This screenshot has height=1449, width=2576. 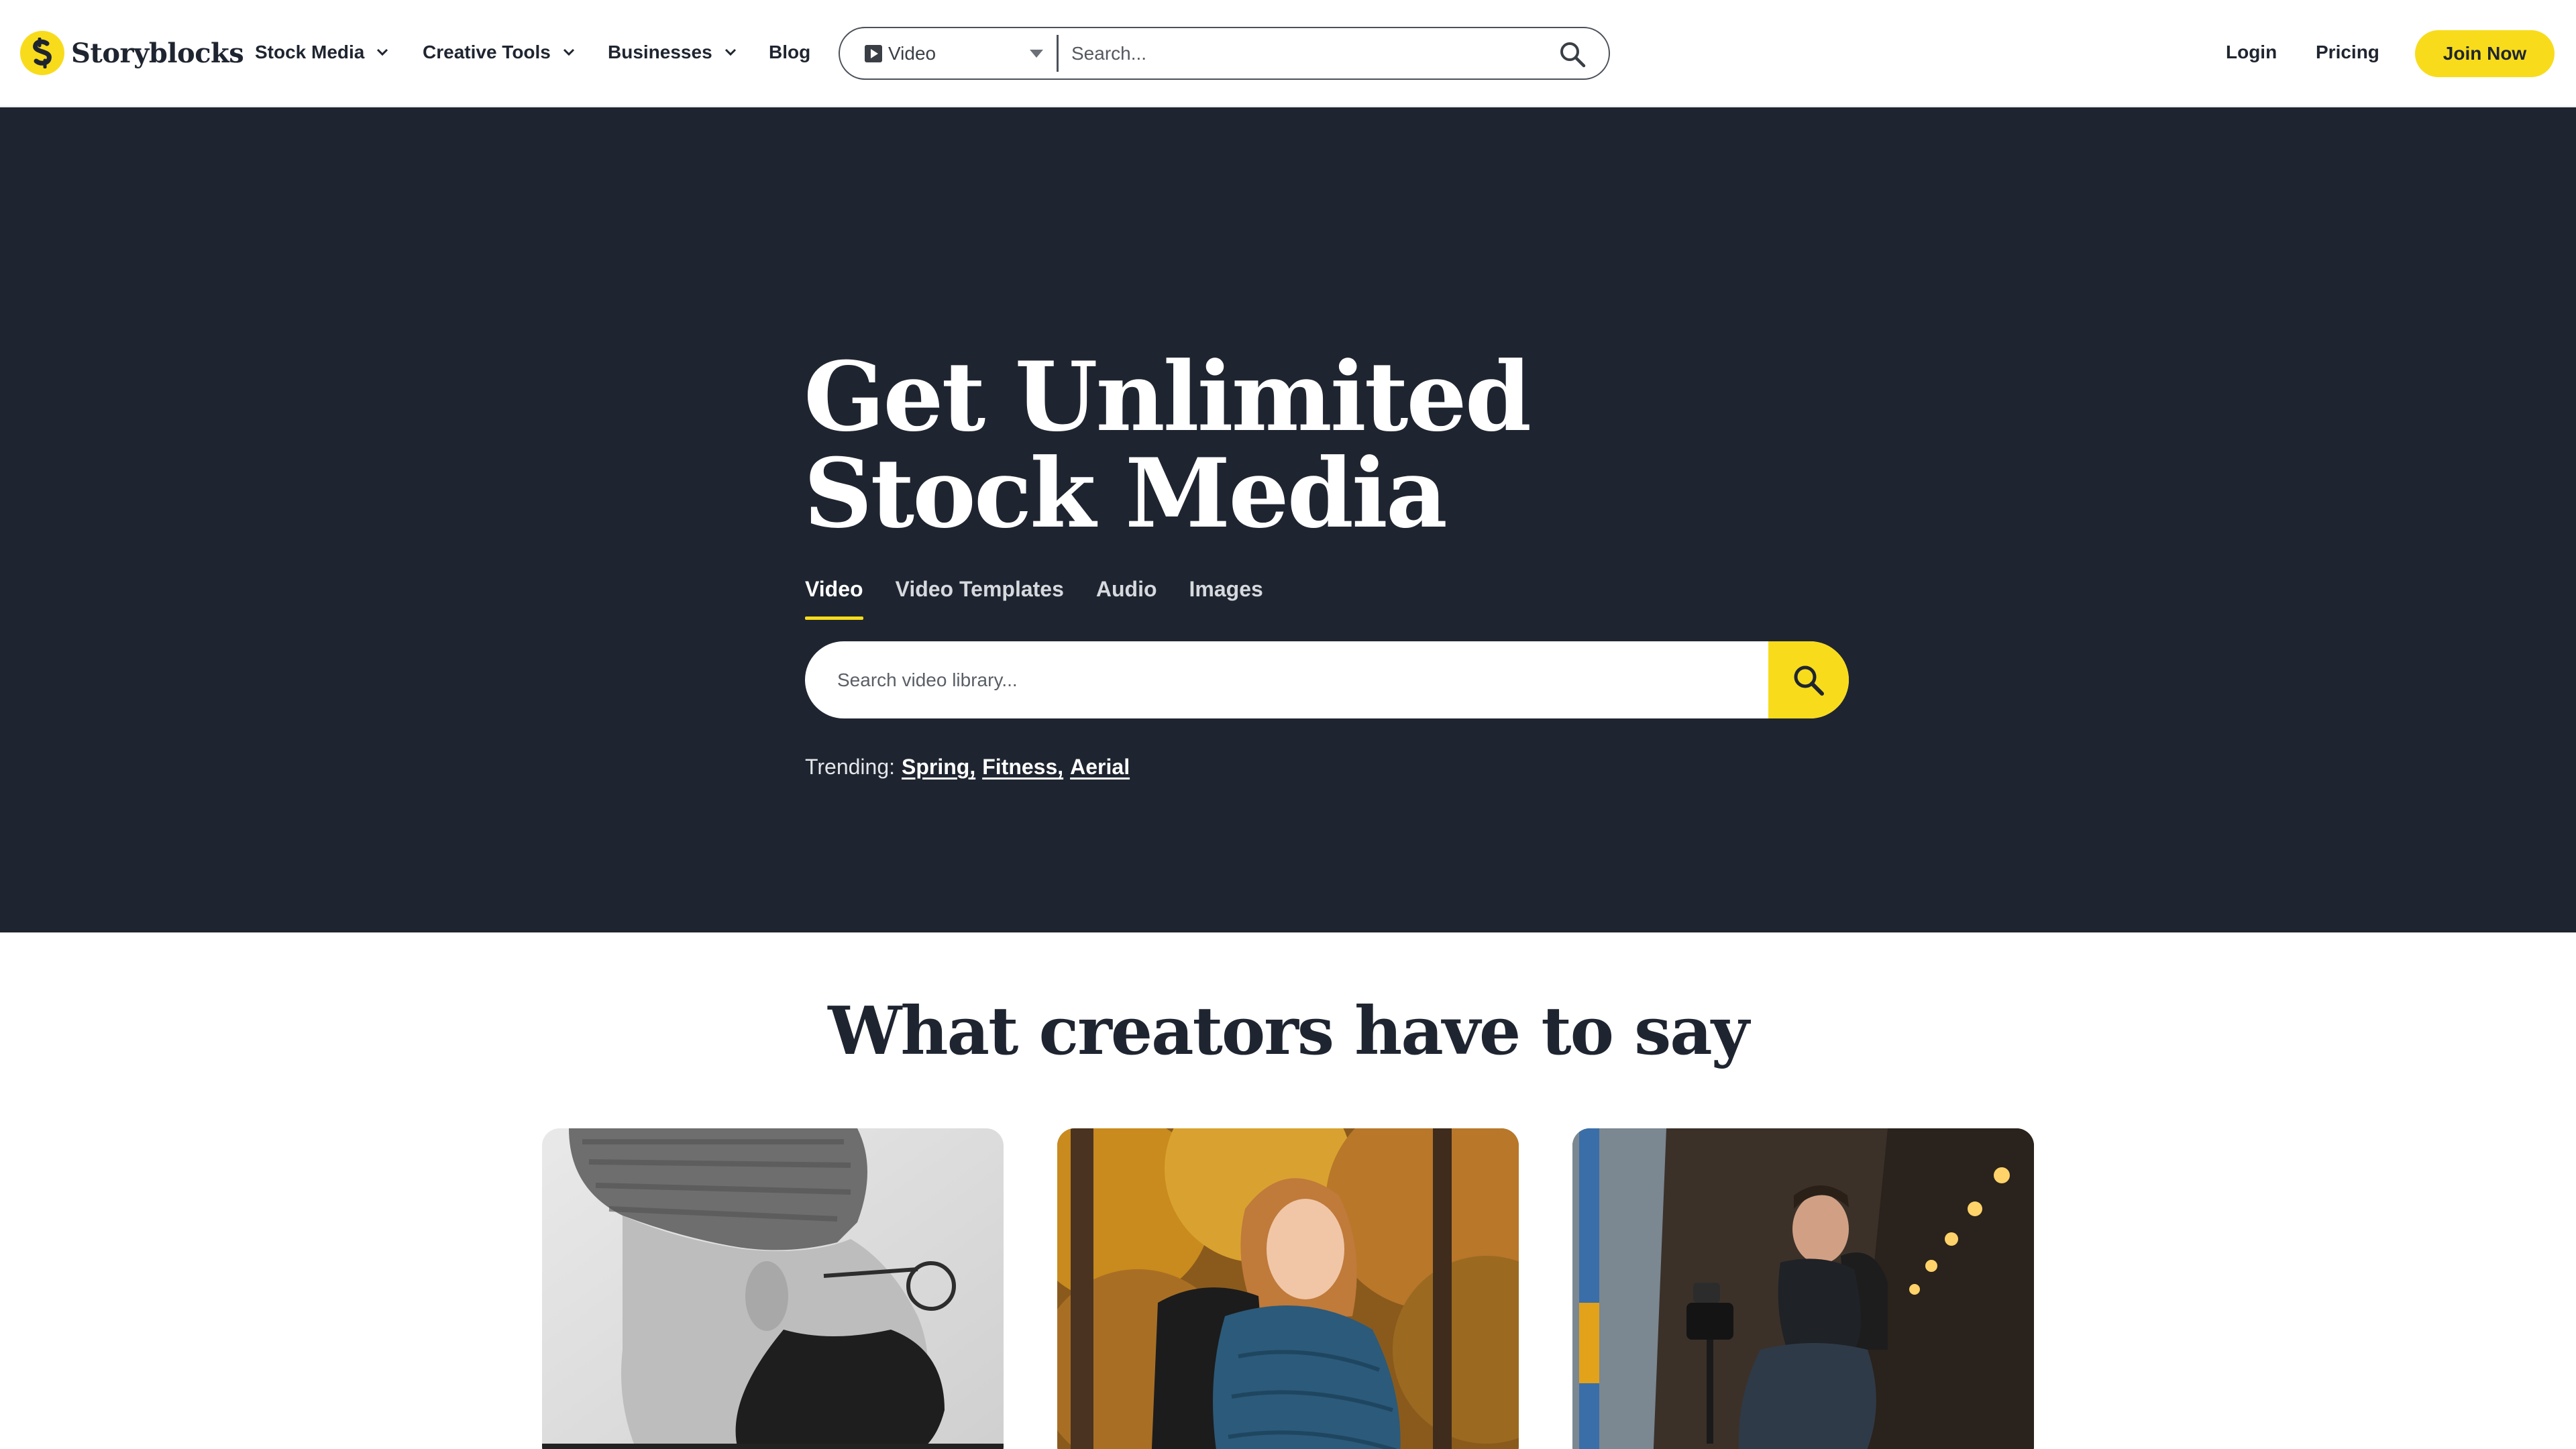 I want to click on hero-title: Get Unlimited Stock Media, so click(x=1273, y=445).